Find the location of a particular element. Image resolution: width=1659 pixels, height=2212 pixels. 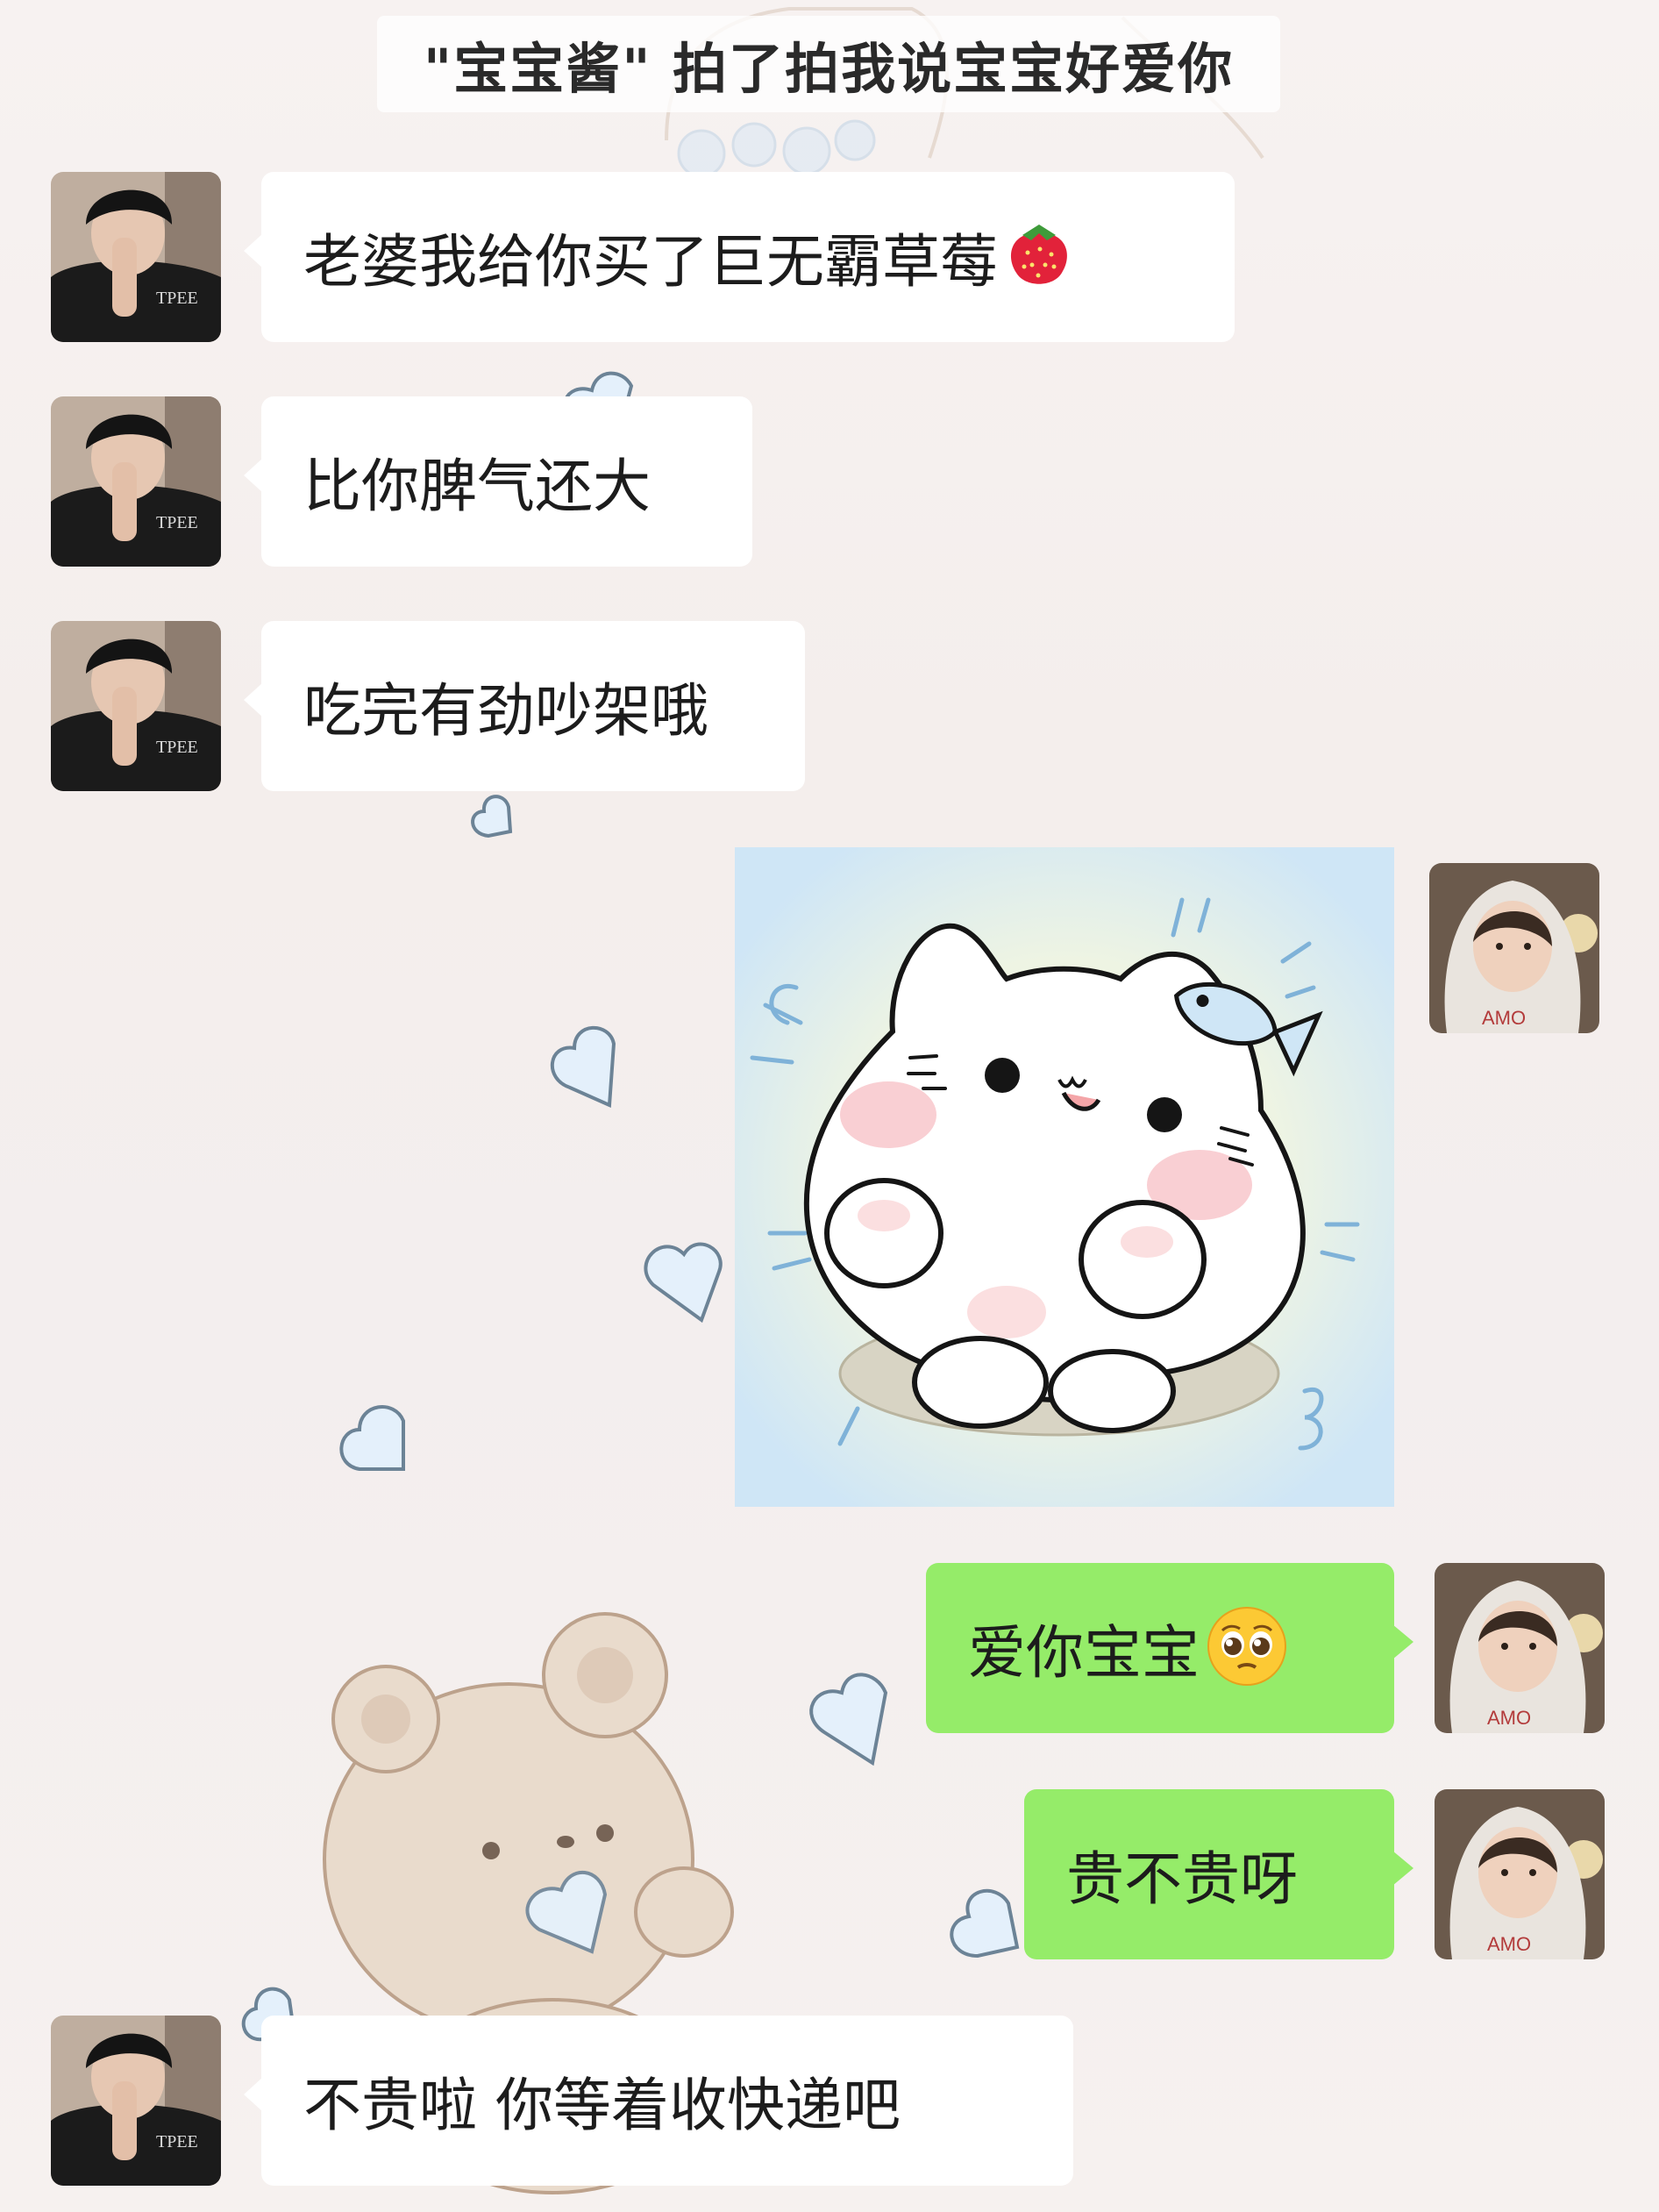

message-text: 老婆我给你买了巨无霸草莓 is located at coordinates (650, 262).